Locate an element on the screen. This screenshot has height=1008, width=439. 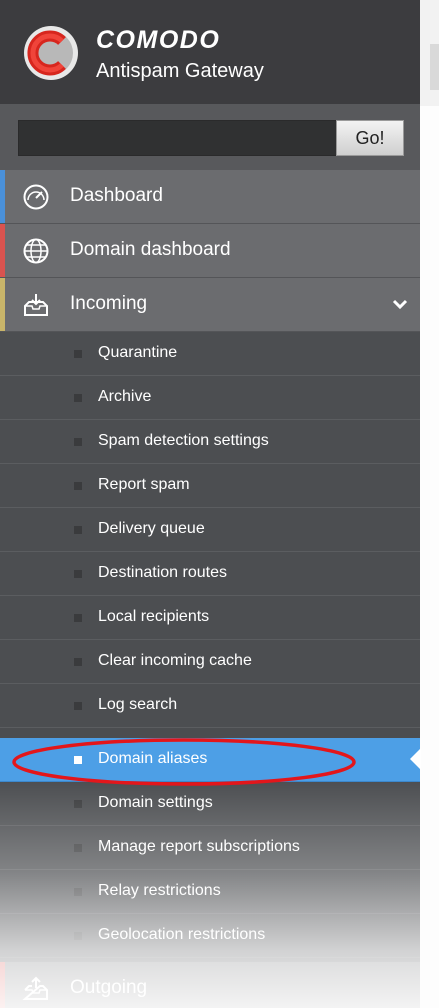
globe-icon is located at coordinates (36, 251).